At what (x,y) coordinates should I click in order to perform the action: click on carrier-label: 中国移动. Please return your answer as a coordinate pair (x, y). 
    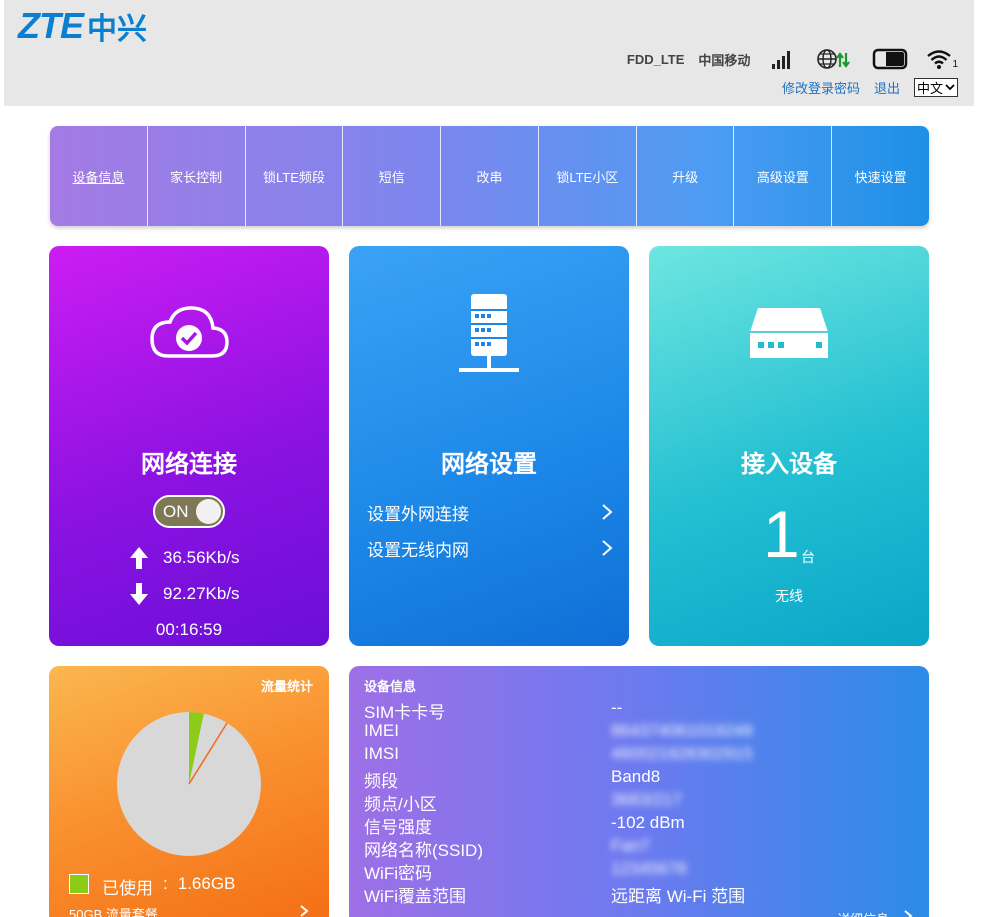
    Looking at the image, I should click on (724, 60).